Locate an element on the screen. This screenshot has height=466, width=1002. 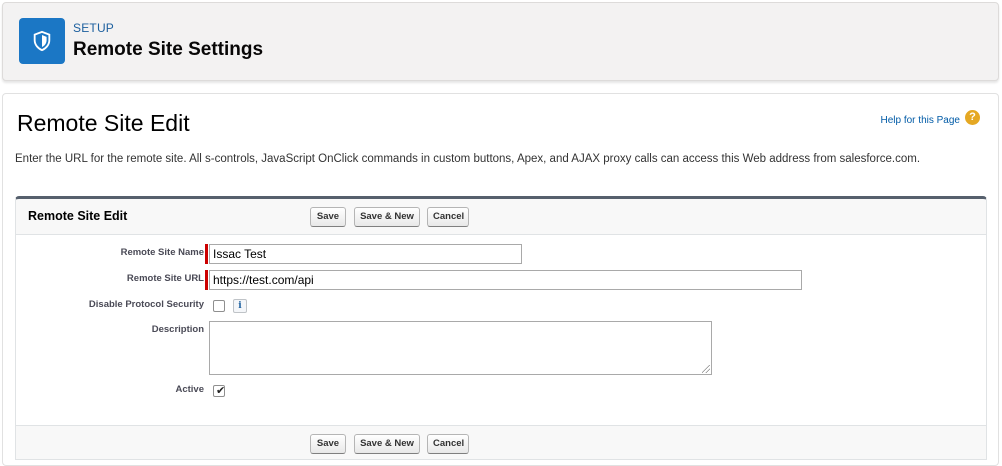
help-for-this-page-link: Help for this Page is located at coordinates (921, 120).